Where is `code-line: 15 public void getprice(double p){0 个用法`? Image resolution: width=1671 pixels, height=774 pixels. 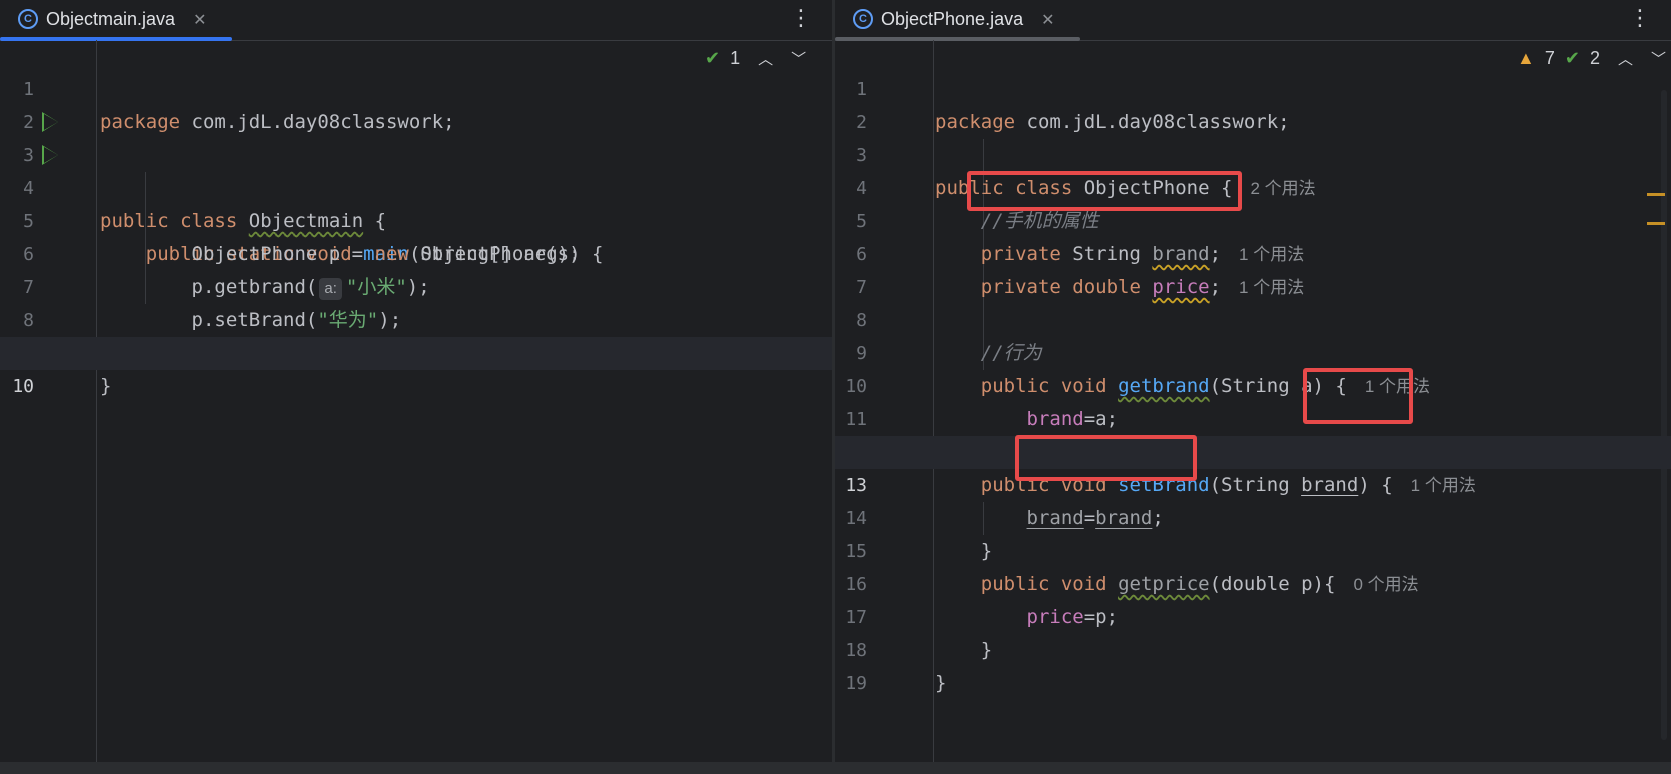 code-line: 15 public void getprice(double p){0 个用法 is located at coordinates (1253, 548).